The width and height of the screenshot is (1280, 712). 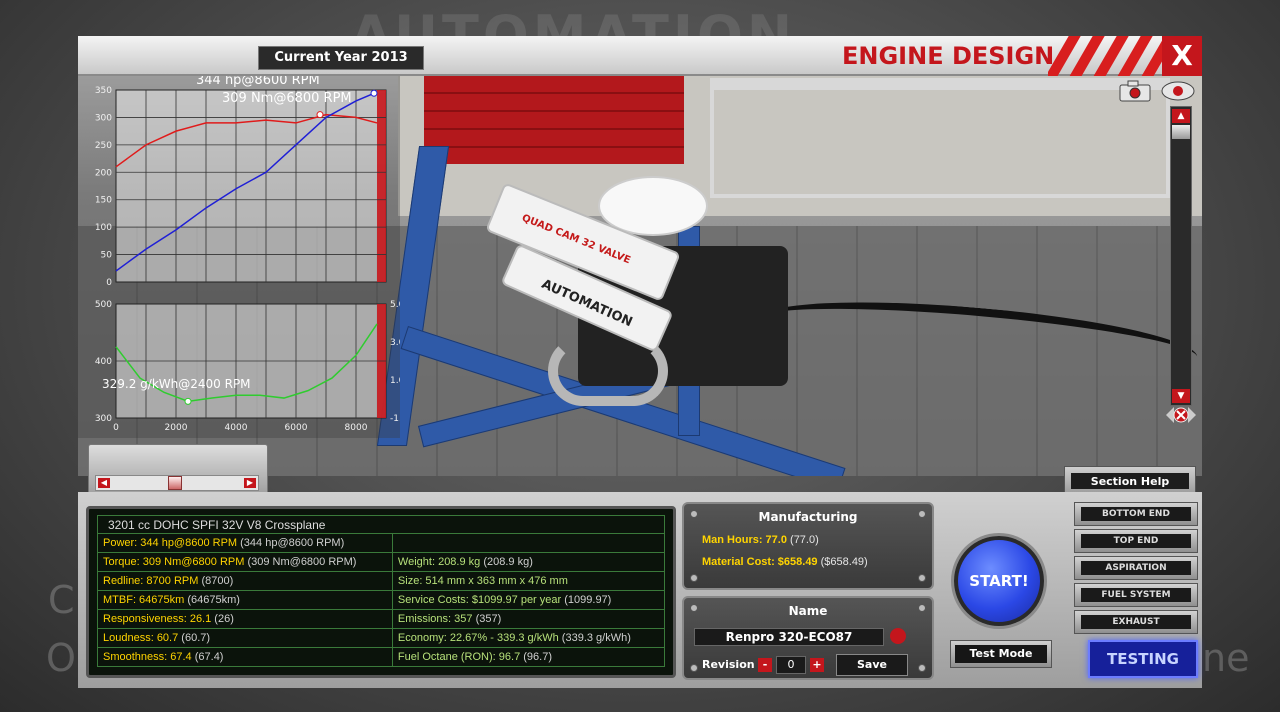 I want to click on best-economy-marker, so click(x=188, y=401).